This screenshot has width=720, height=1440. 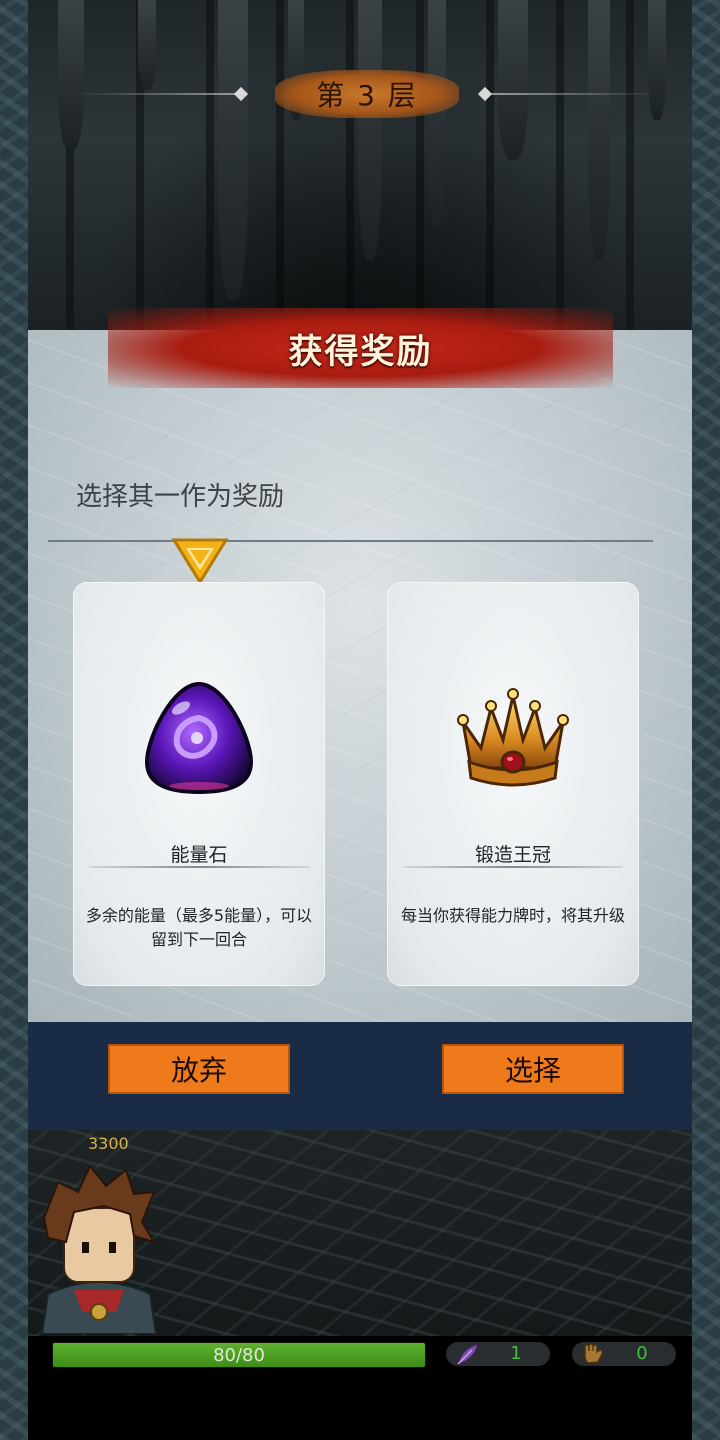 I want to click on floor-diamond-left, so click(x=241, y=94).